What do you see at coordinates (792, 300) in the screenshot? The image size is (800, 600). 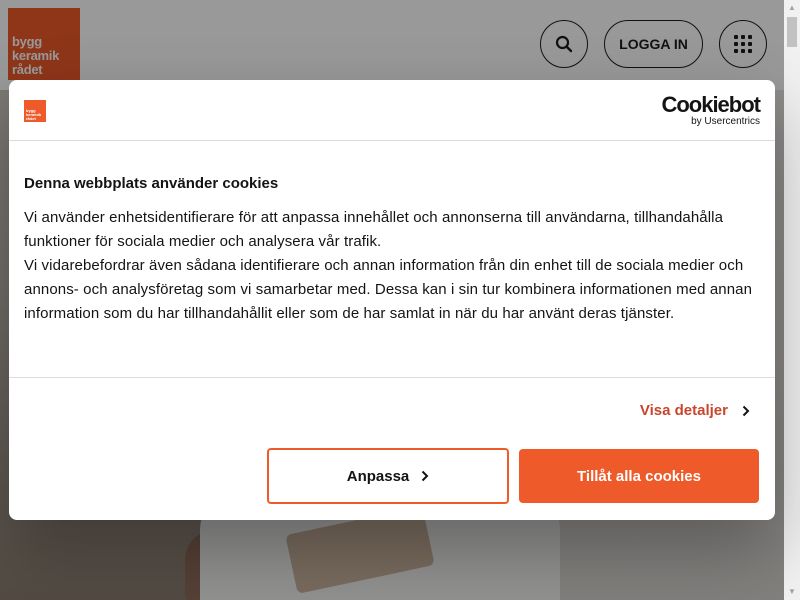 I see `scrollbar: ▲ ▼` at bounding box center [792, 300].